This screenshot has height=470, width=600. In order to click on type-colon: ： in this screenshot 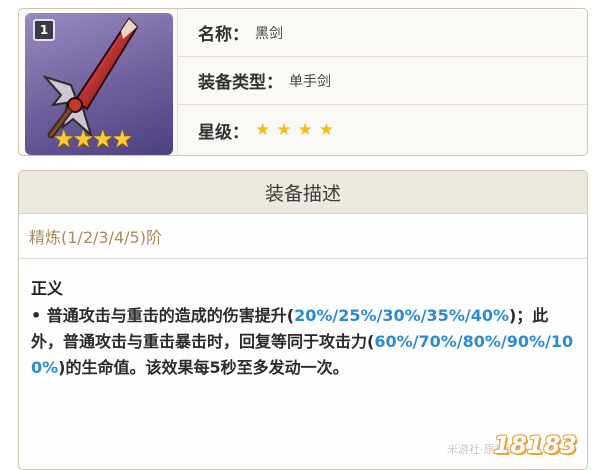, I will do `click(274, 83)`.